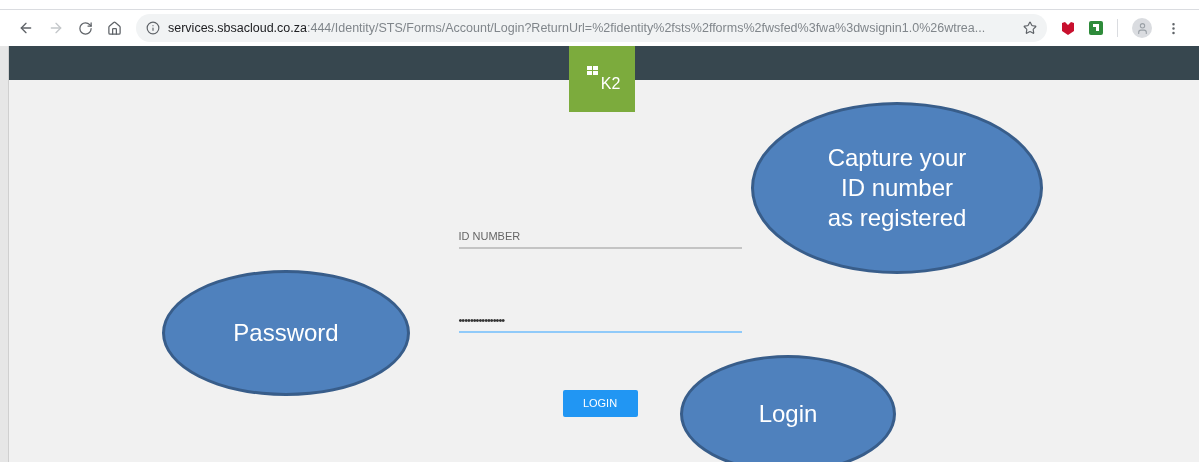 The width and height of the screenshot is (1199, 462). Describe the element at coordinates (1096, 28) in the screenshot. I see `extension-icon` at that location.